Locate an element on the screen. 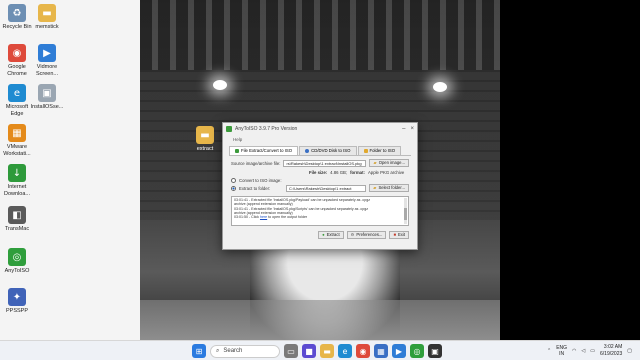 The height and width of the screenshot is (360, 640). search-icon: ⌕ is located at coordinates (218, 350).